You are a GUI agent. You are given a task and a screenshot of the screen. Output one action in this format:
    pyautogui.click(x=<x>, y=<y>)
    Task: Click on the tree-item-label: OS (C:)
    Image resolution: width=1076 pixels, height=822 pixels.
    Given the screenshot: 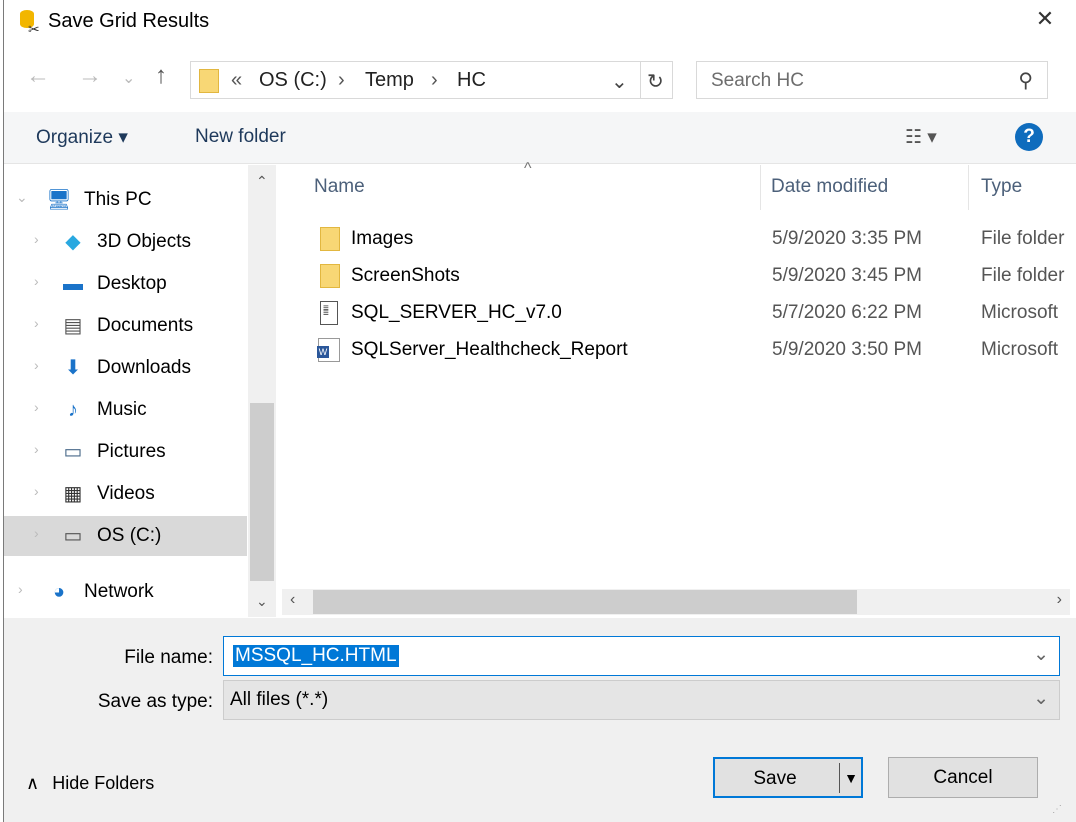 What is the action you would take?
    pyautogui.click(x=129, y=535)
    